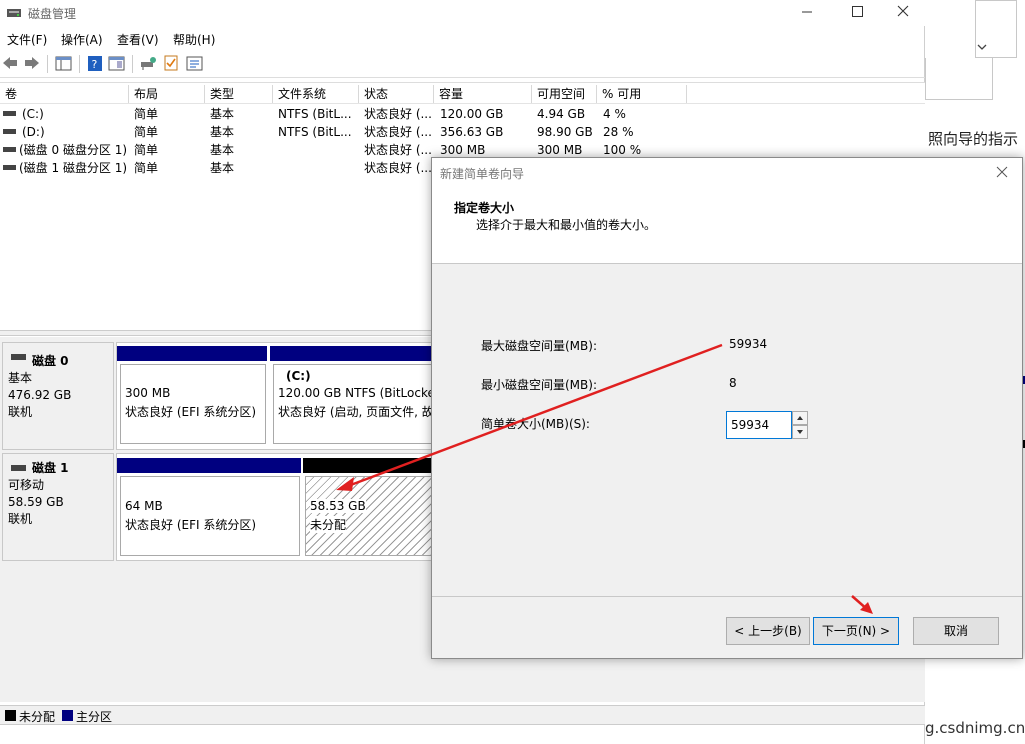 This screenshot has height=744, width=1025. Describe the element at coordinates (529, 417) in the screenshot. I see `annotation-arrow-to-unallocated` at that location.